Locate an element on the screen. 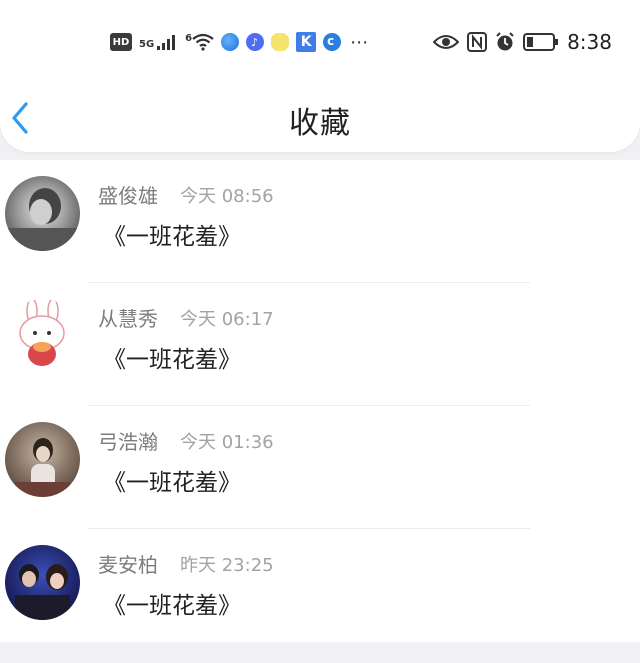 The image size is (640, 663). wifi-label: 6 is located at coordinates (189, 38).